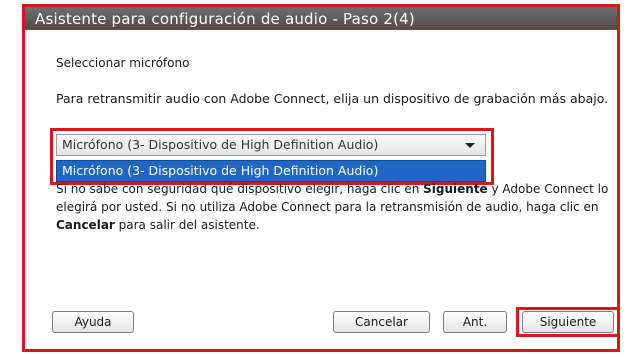  What do you see at coordinates (568, 322) in the screenshot?
I see `next-button: Siguiente` at bounding box center [568, 322].